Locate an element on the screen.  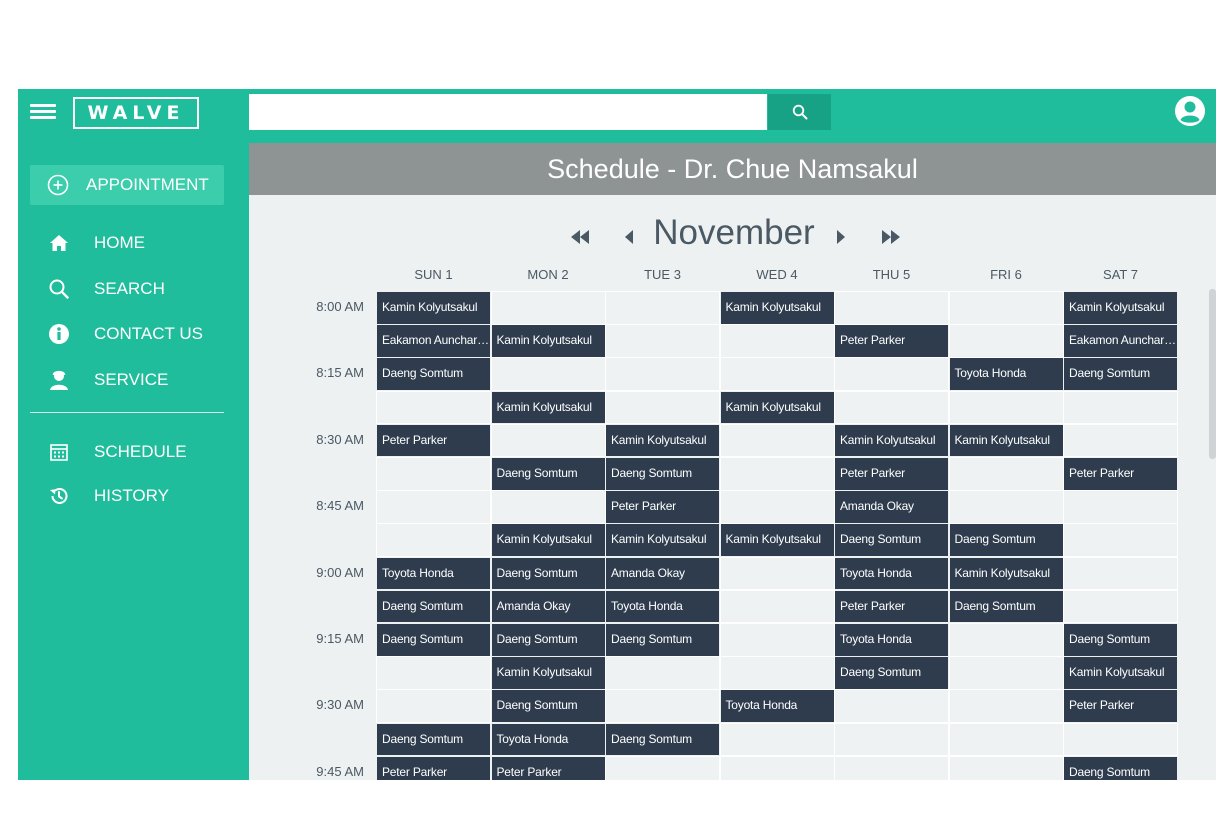
menu-icon is located at coordinates (43, 112).